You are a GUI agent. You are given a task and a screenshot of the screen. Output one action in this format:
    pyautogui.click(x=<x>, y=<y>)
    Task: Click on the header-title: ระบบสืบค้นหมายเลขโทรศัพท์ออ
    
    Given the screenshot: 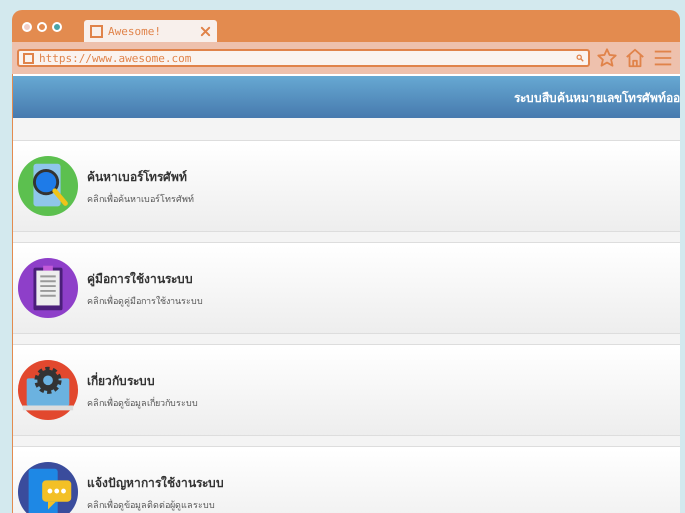 What is the action you would take?
    pyautogui.click(x=597, y=98)
    